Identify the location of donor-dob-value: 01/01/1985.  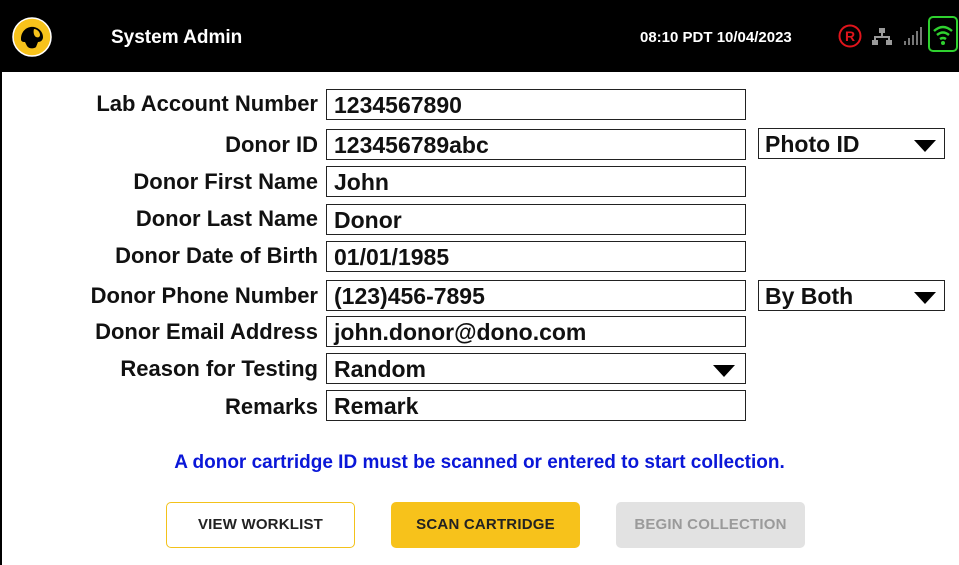
(392, 257).